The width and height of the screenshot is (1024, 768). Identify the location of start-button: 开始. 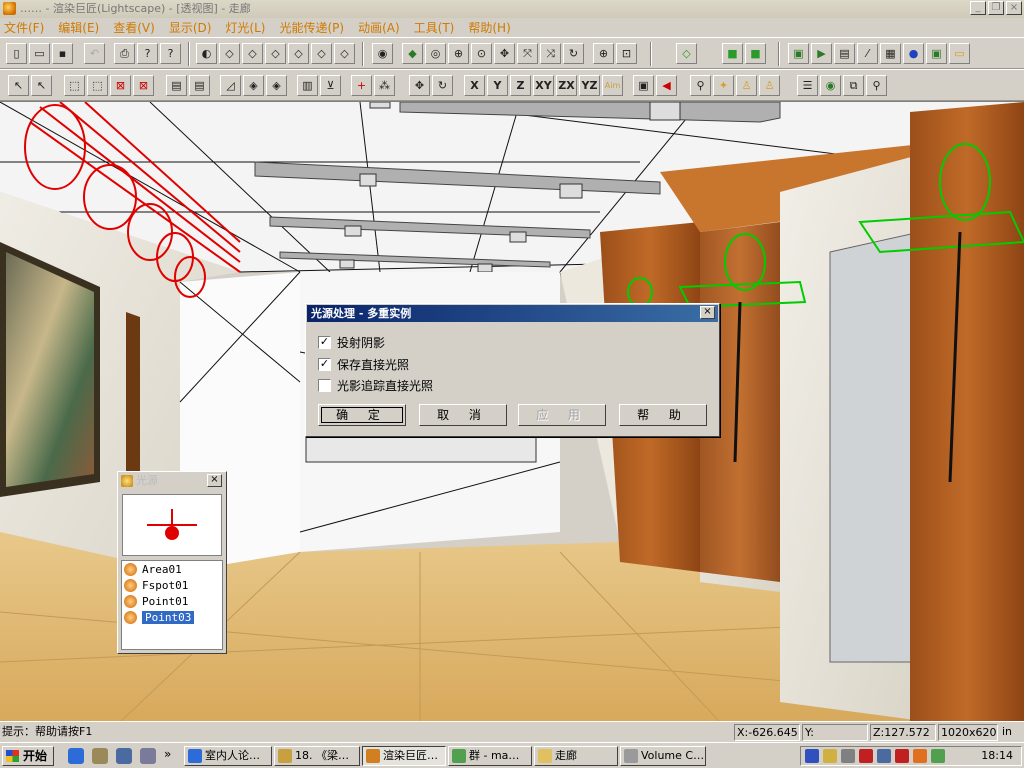
(28, 756).